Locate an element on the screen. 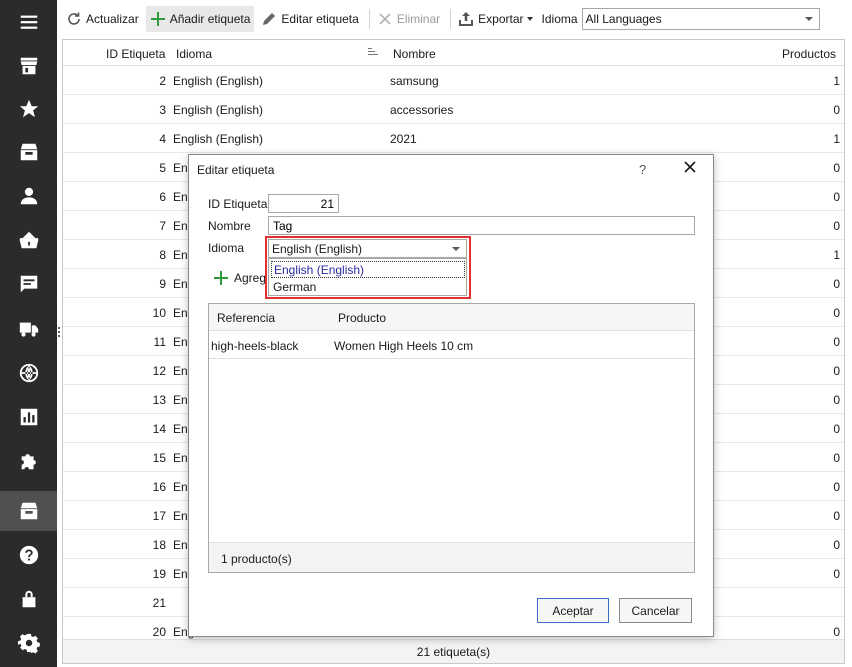 This screenshot has width=852, height=667. tag-box-icon is located at coordinates (28, 511).